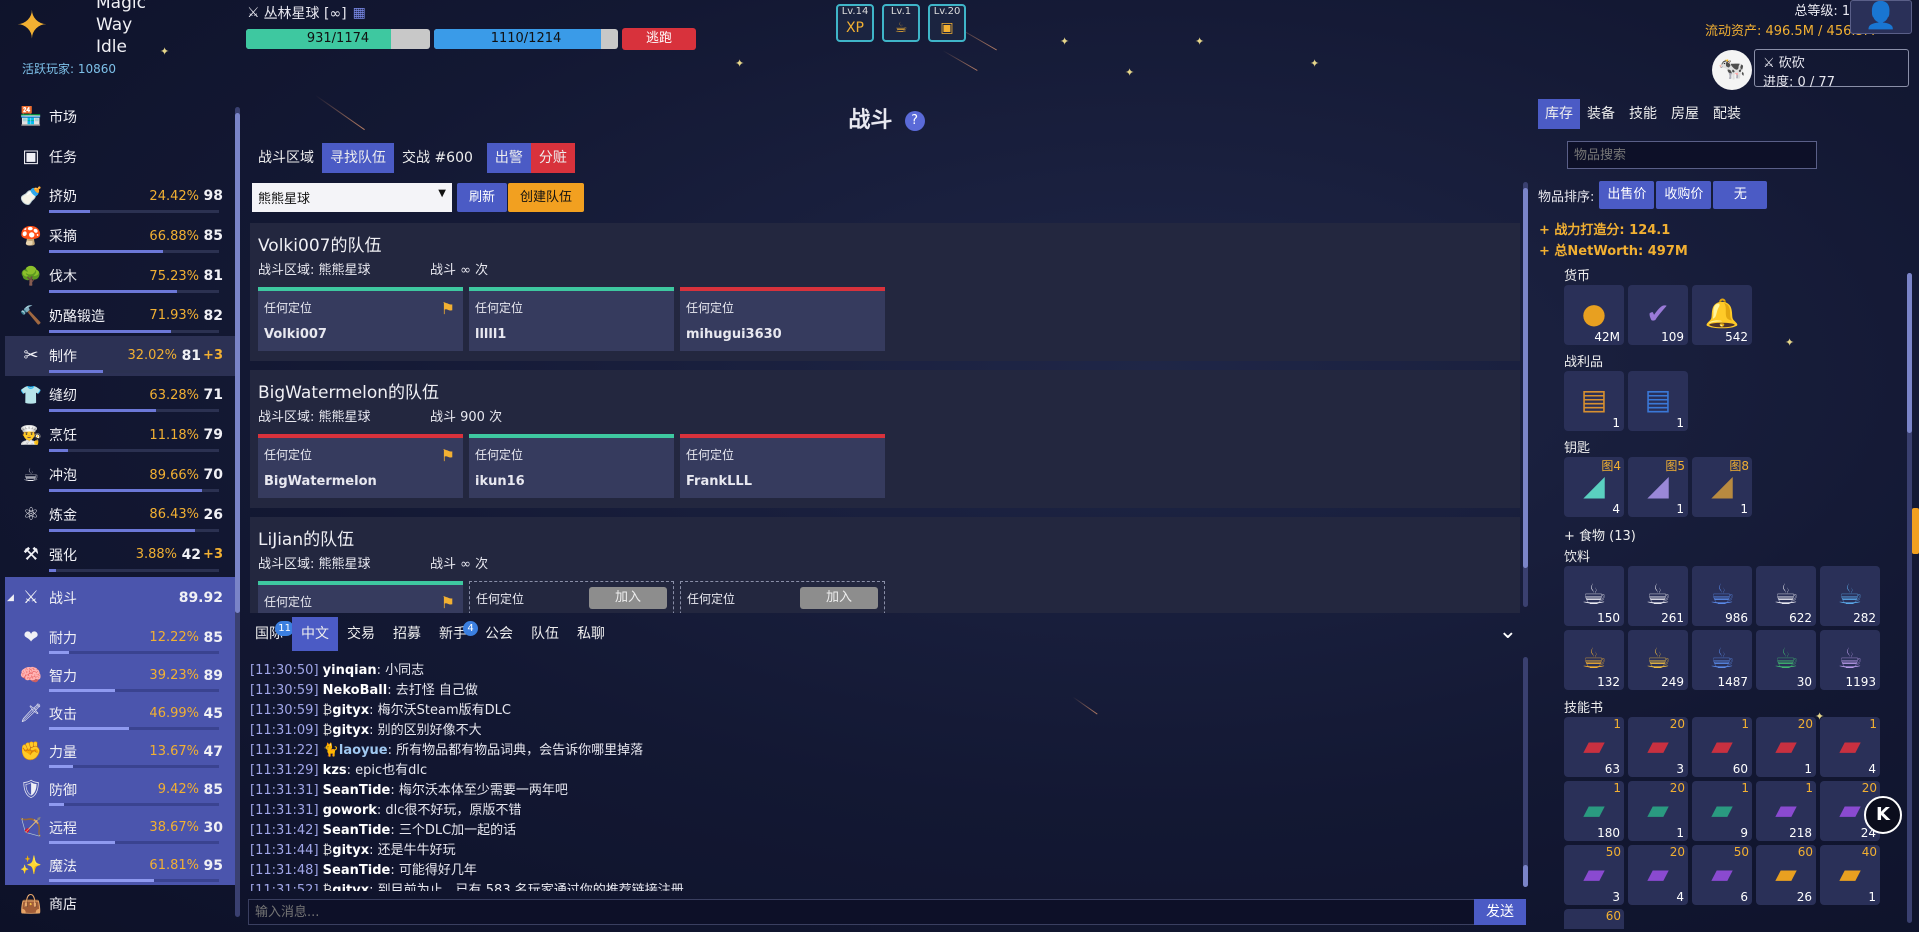 This screenshot has width=1919, height=932. I want to click on inventory-item: 🔔 542, so click(1722, 315).